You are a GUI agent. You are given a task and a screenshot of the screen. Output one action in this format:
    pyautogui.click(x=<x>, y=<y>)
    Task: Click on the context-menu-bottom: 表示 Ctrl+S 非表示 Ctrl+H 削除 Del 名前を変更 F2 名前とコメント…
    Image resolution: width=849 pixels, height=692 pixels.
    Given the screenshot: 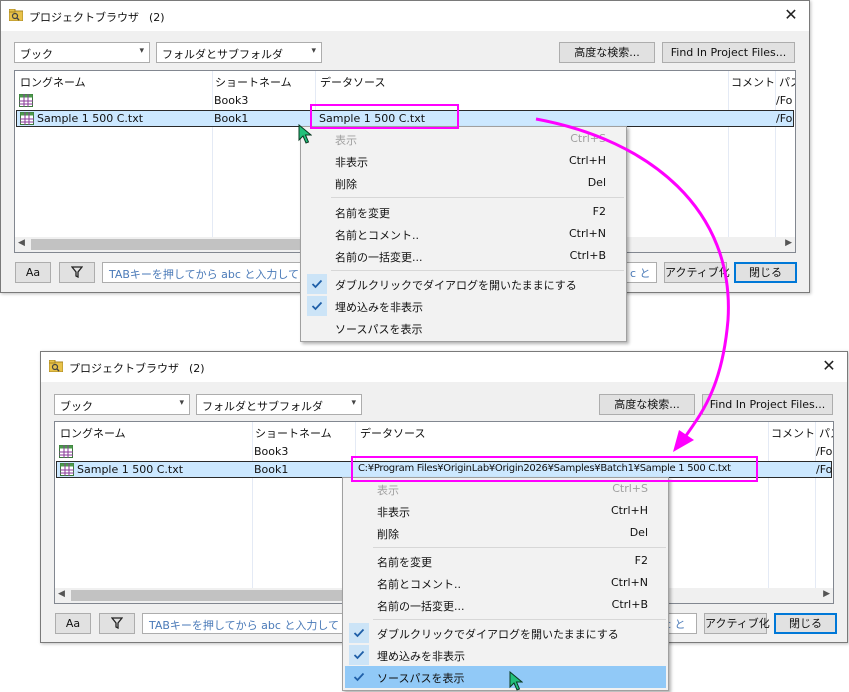 What is the action you would take?
    pyautogui.click(x=505, y=584)
    